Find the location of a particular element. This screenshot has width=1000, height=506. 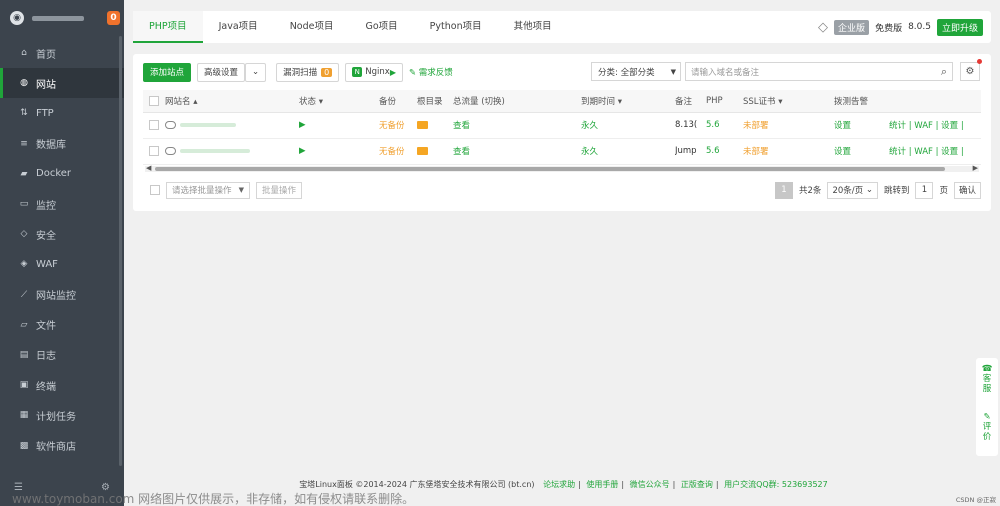

sidebar-item-4: ▰ Docker is located at coordinates (62, 174).